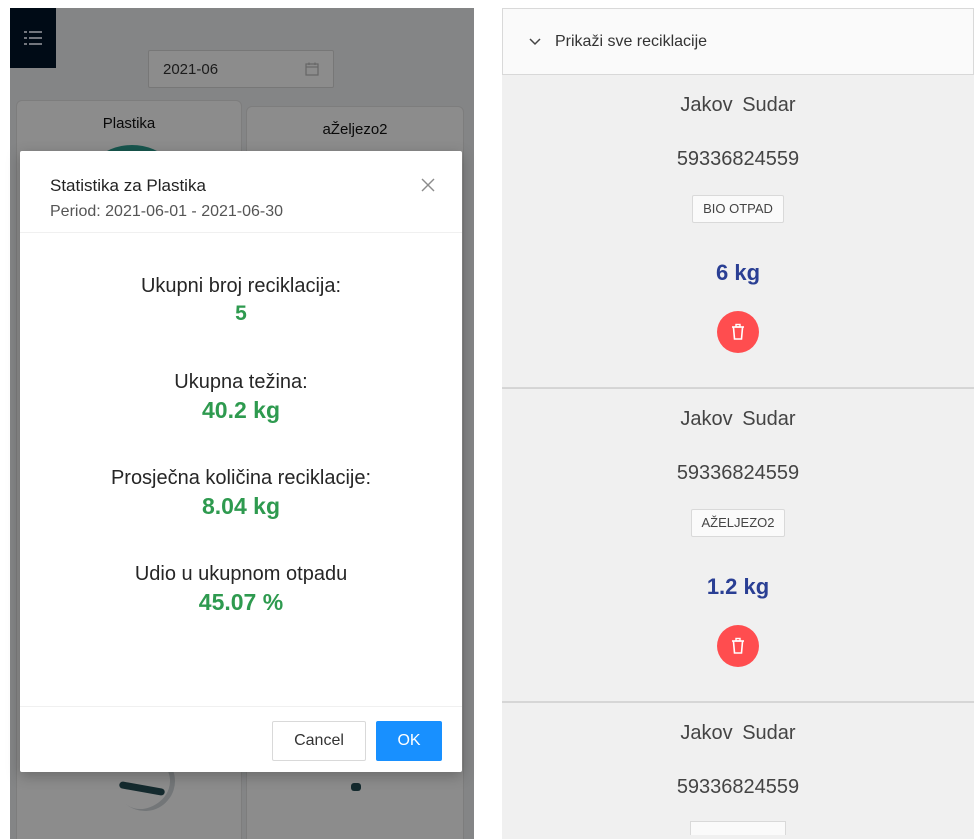  Describe the element at coordinates (241, 286) in the screenshot. I see `stat-label-total-count: Ukupni broj reciklacija:` at that location.